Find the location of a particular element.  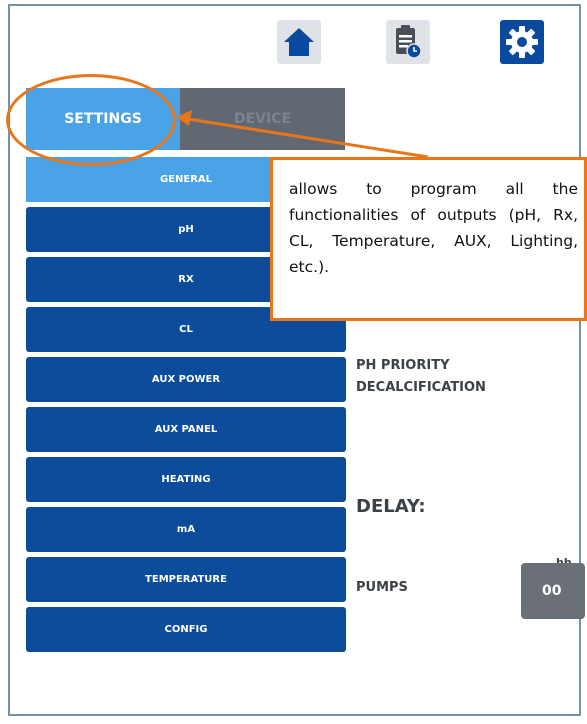

annotation-arrow is located at coordinates (302, 134).